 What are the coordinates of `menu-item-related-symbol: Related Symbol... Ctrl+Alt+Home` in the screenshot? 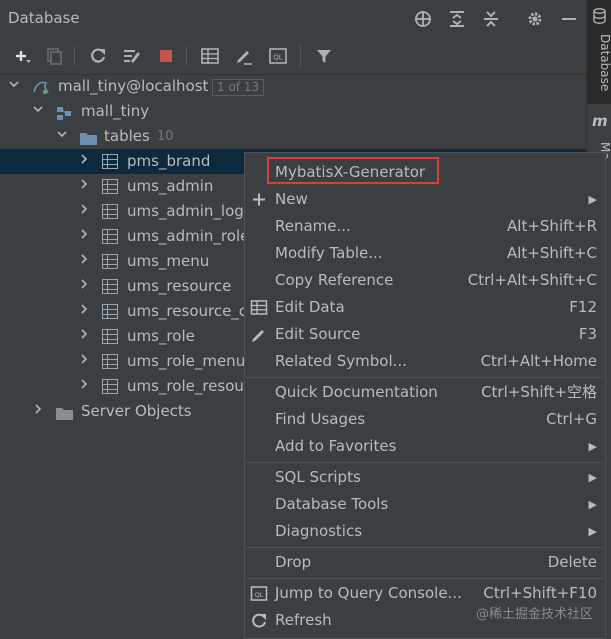 It's located at (425, 361).